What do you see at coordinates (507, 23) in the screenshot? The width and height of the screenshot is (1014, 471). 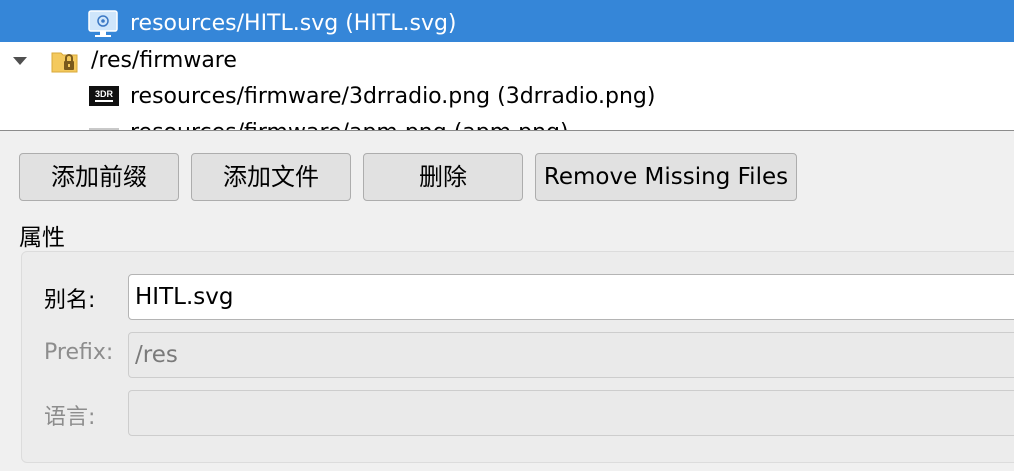 I see `tree-row-hitl-svg: resources/HITL.svg (HITL.svg)` at bounding box center [507, 23].